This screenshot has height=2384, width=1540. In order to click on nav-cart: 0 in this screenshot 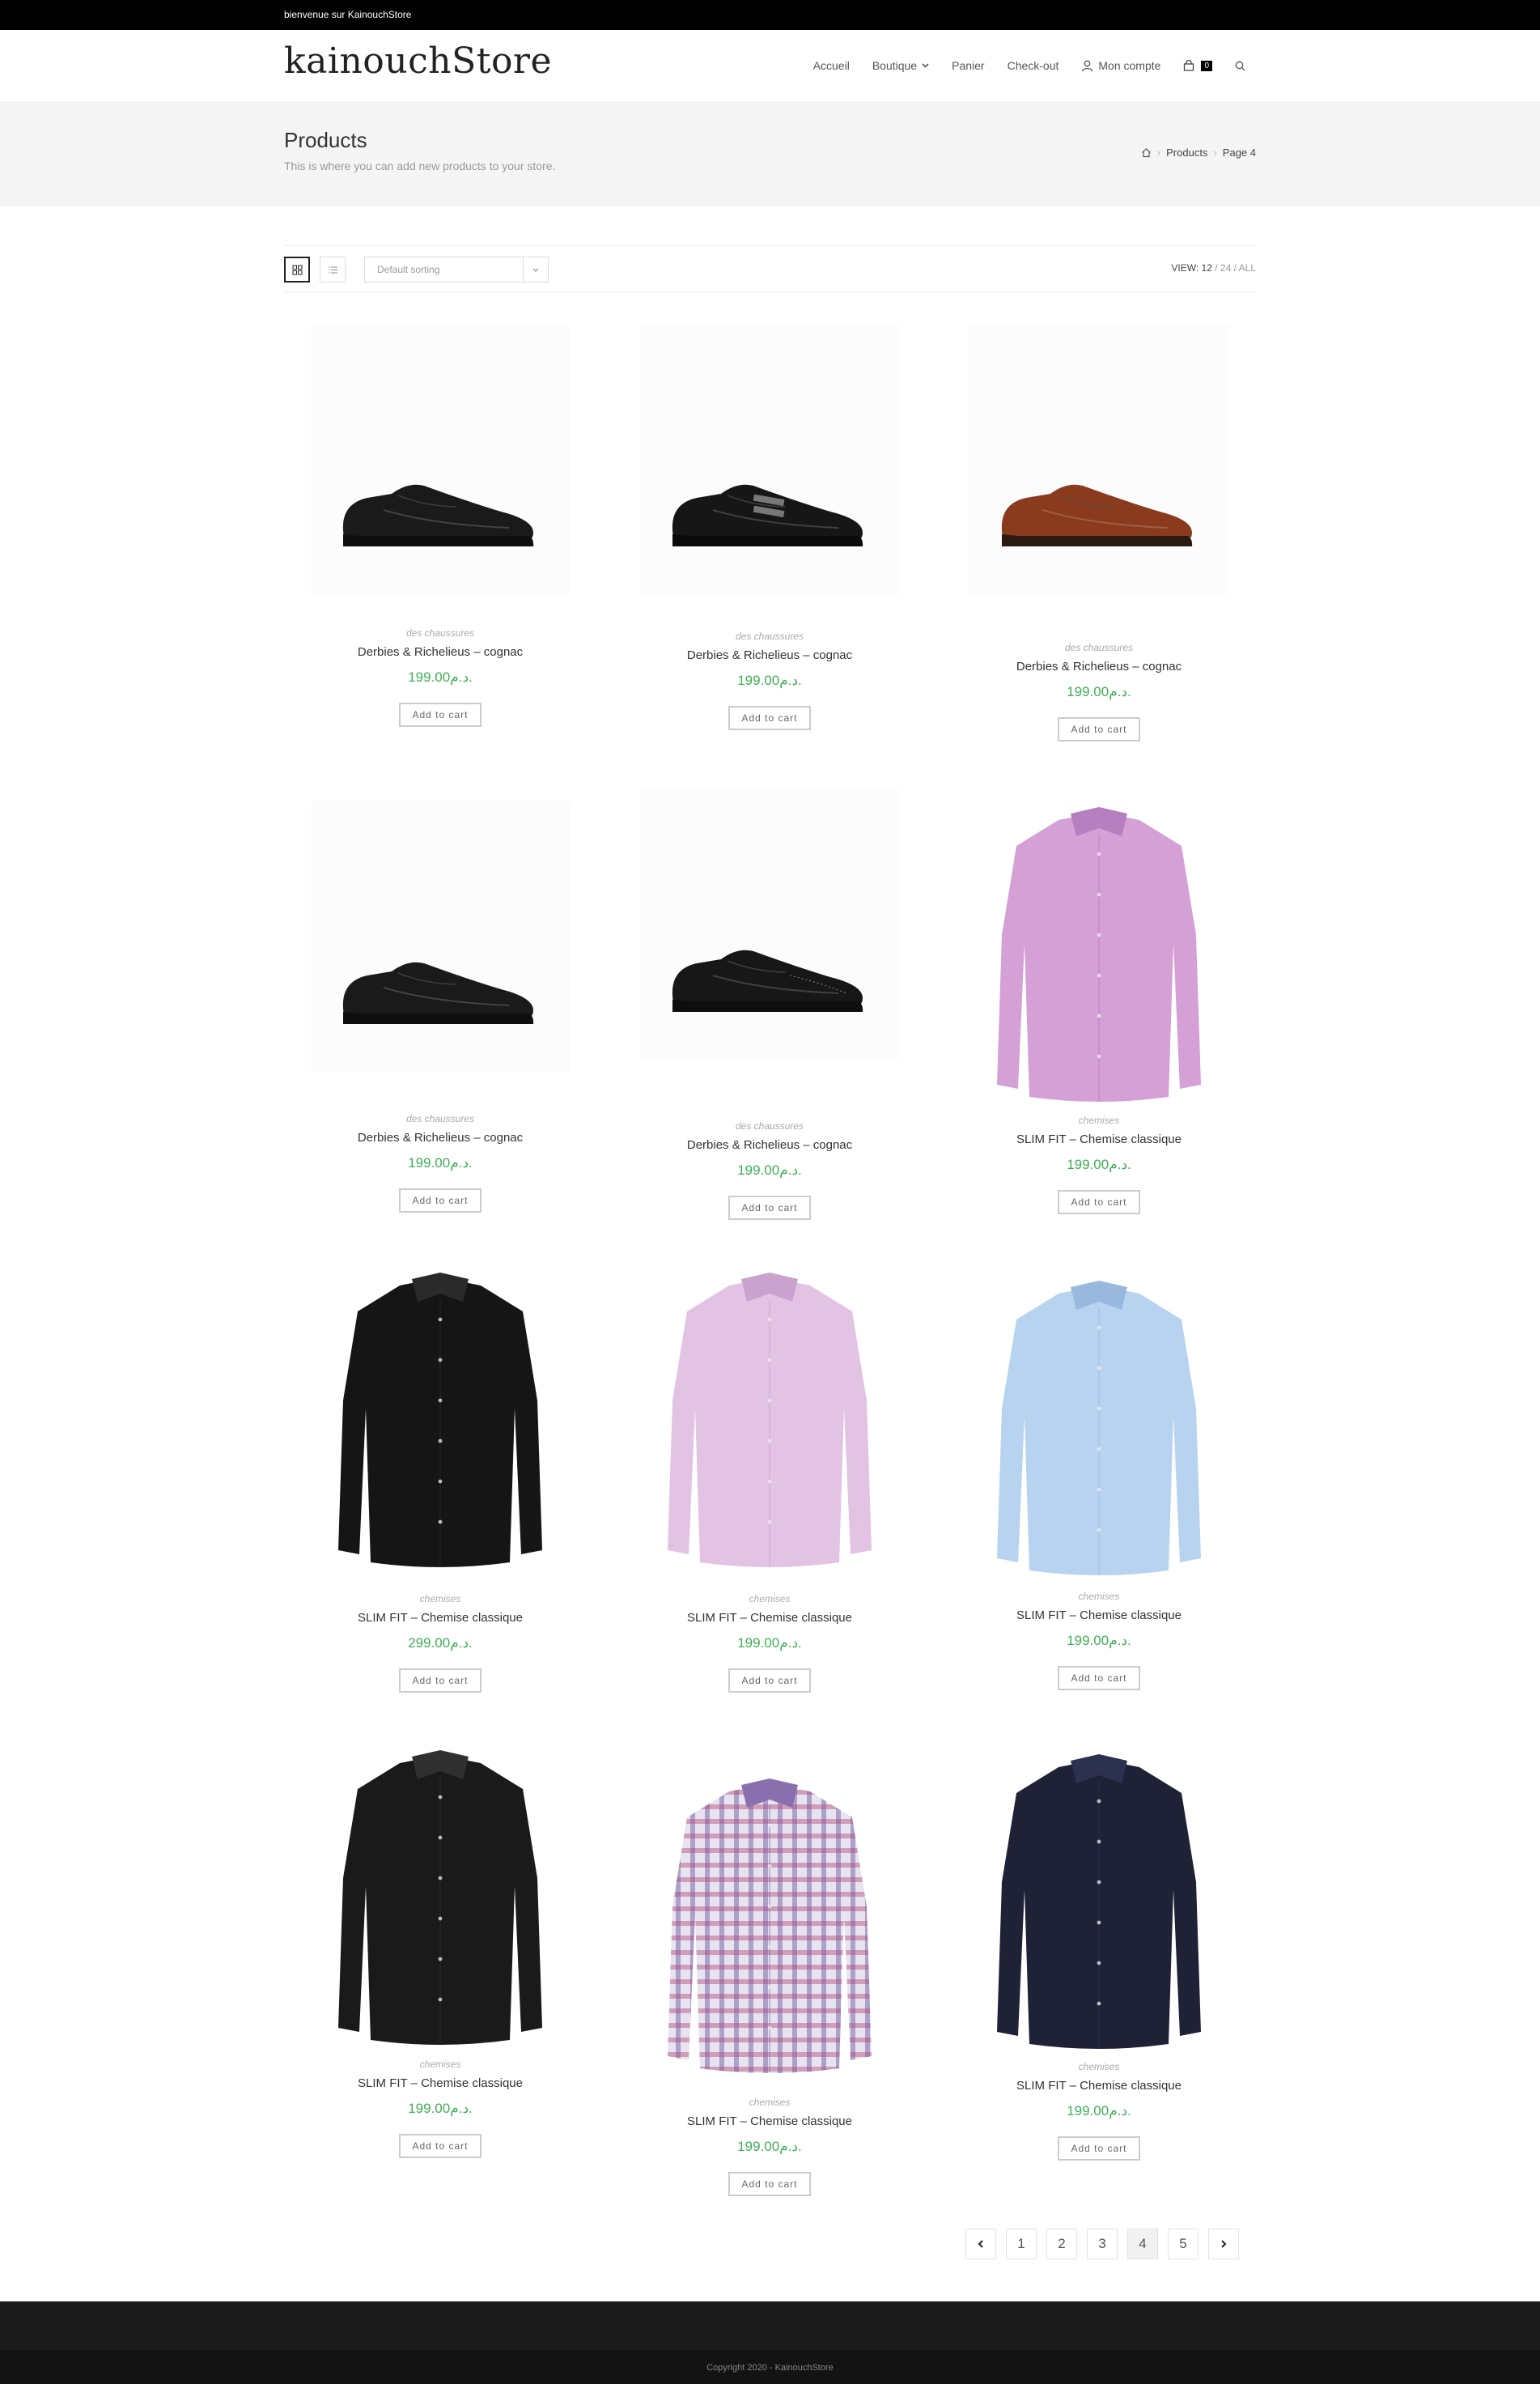, I will do `click(1198, 65)`.